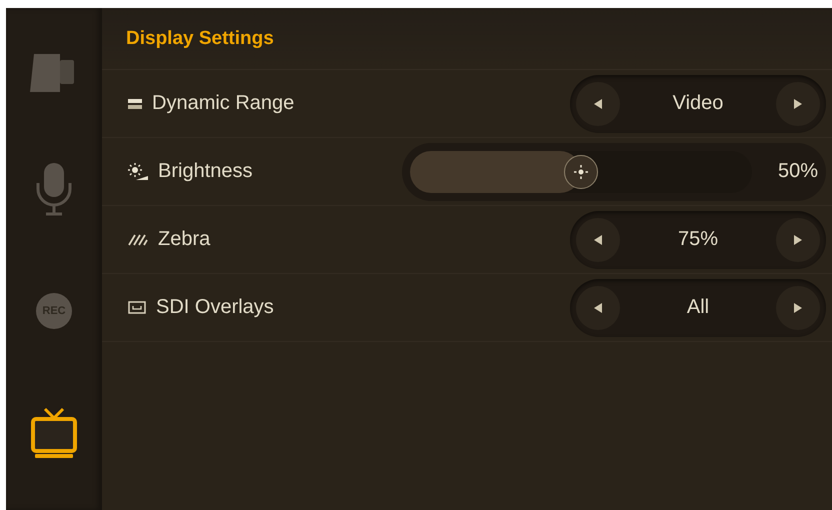  Describe the element at coordinates (137, 307) in the screenshot. I see `overlay-icon` at that location.